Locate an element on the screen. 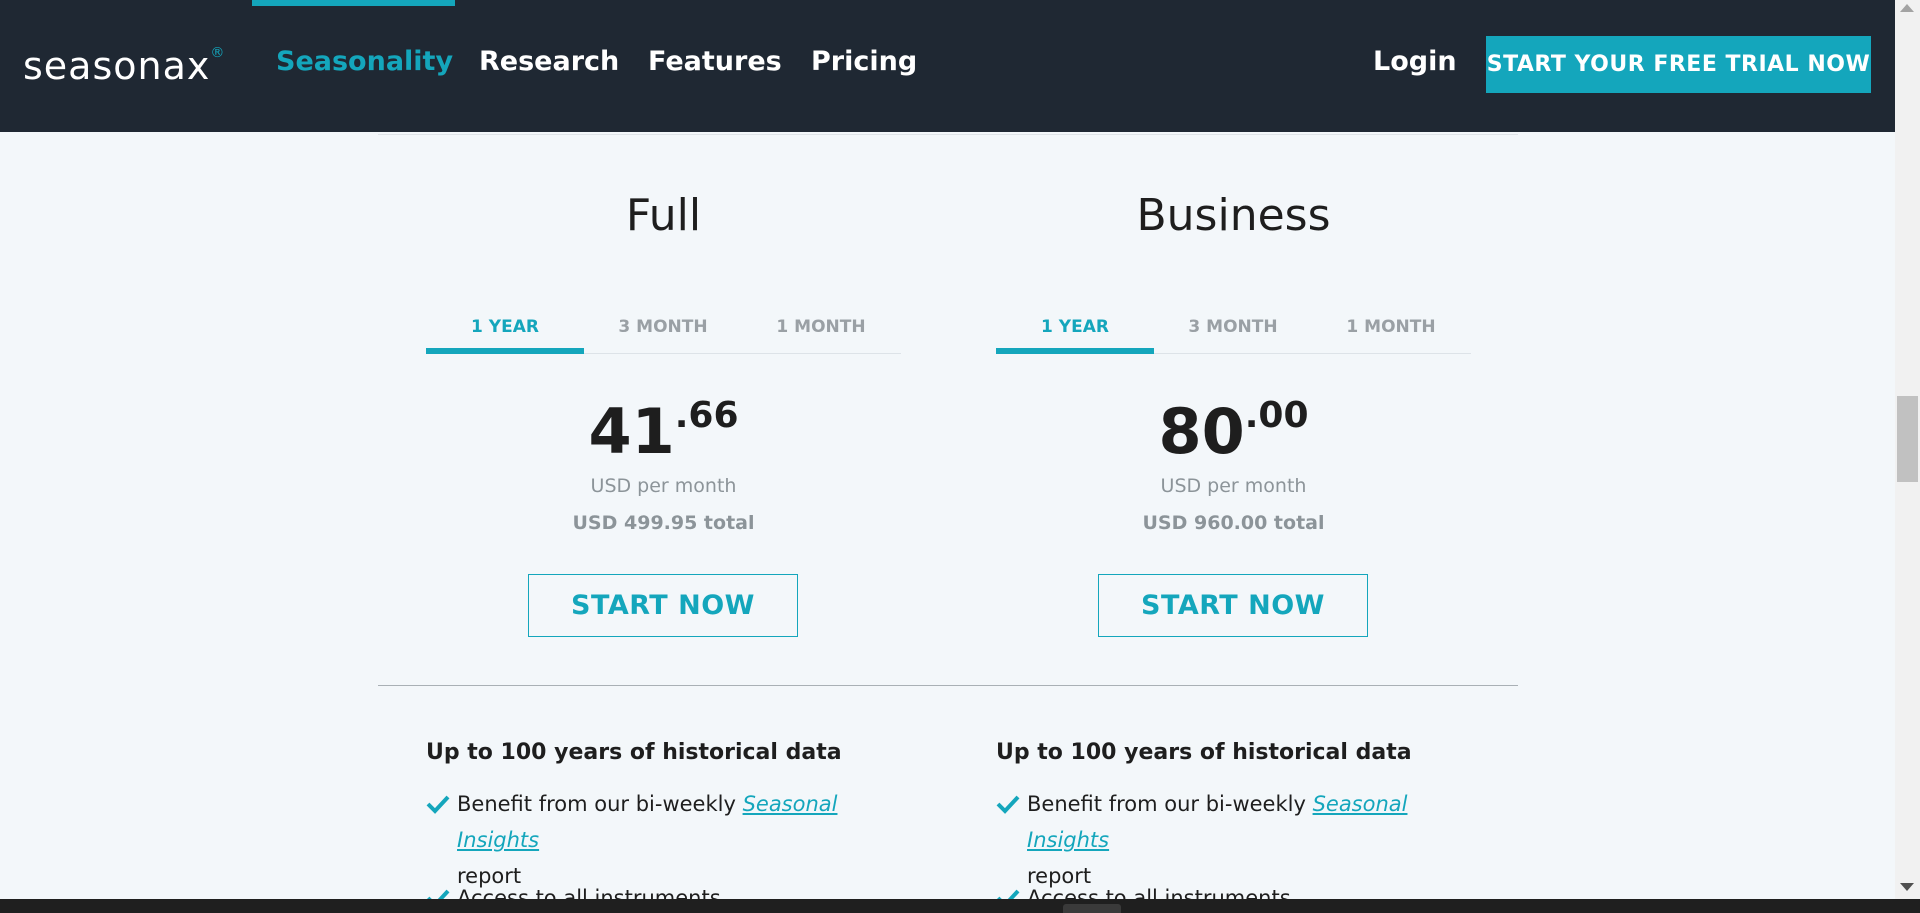  logo-registered-mark: ® is located at coordinates (218, 53).